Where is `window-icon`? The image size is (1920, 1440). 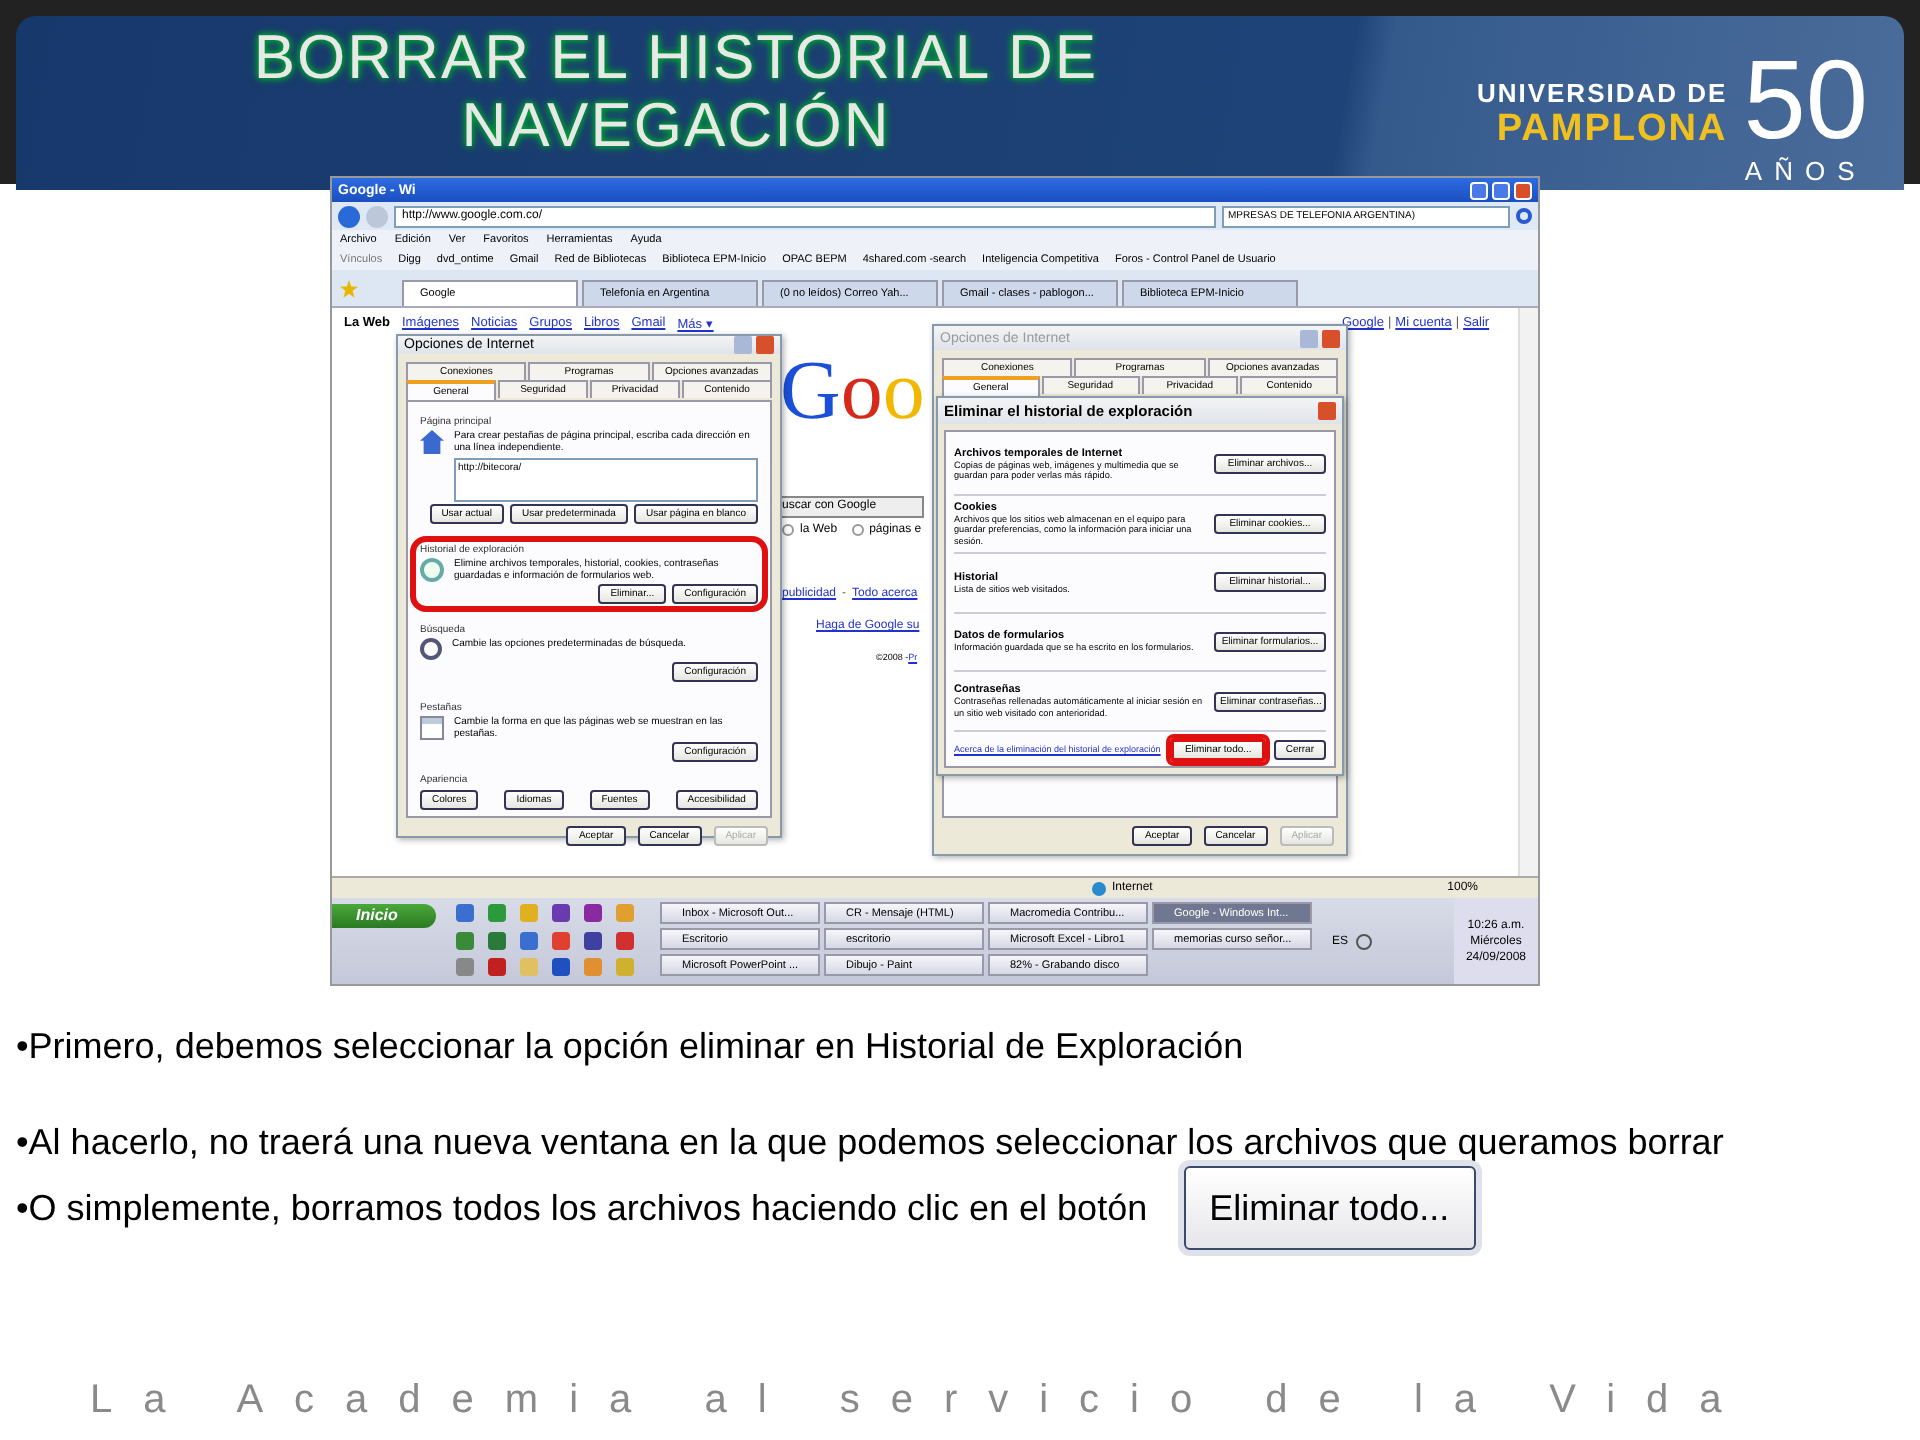 window-icon is located at coordinates (432, 728).